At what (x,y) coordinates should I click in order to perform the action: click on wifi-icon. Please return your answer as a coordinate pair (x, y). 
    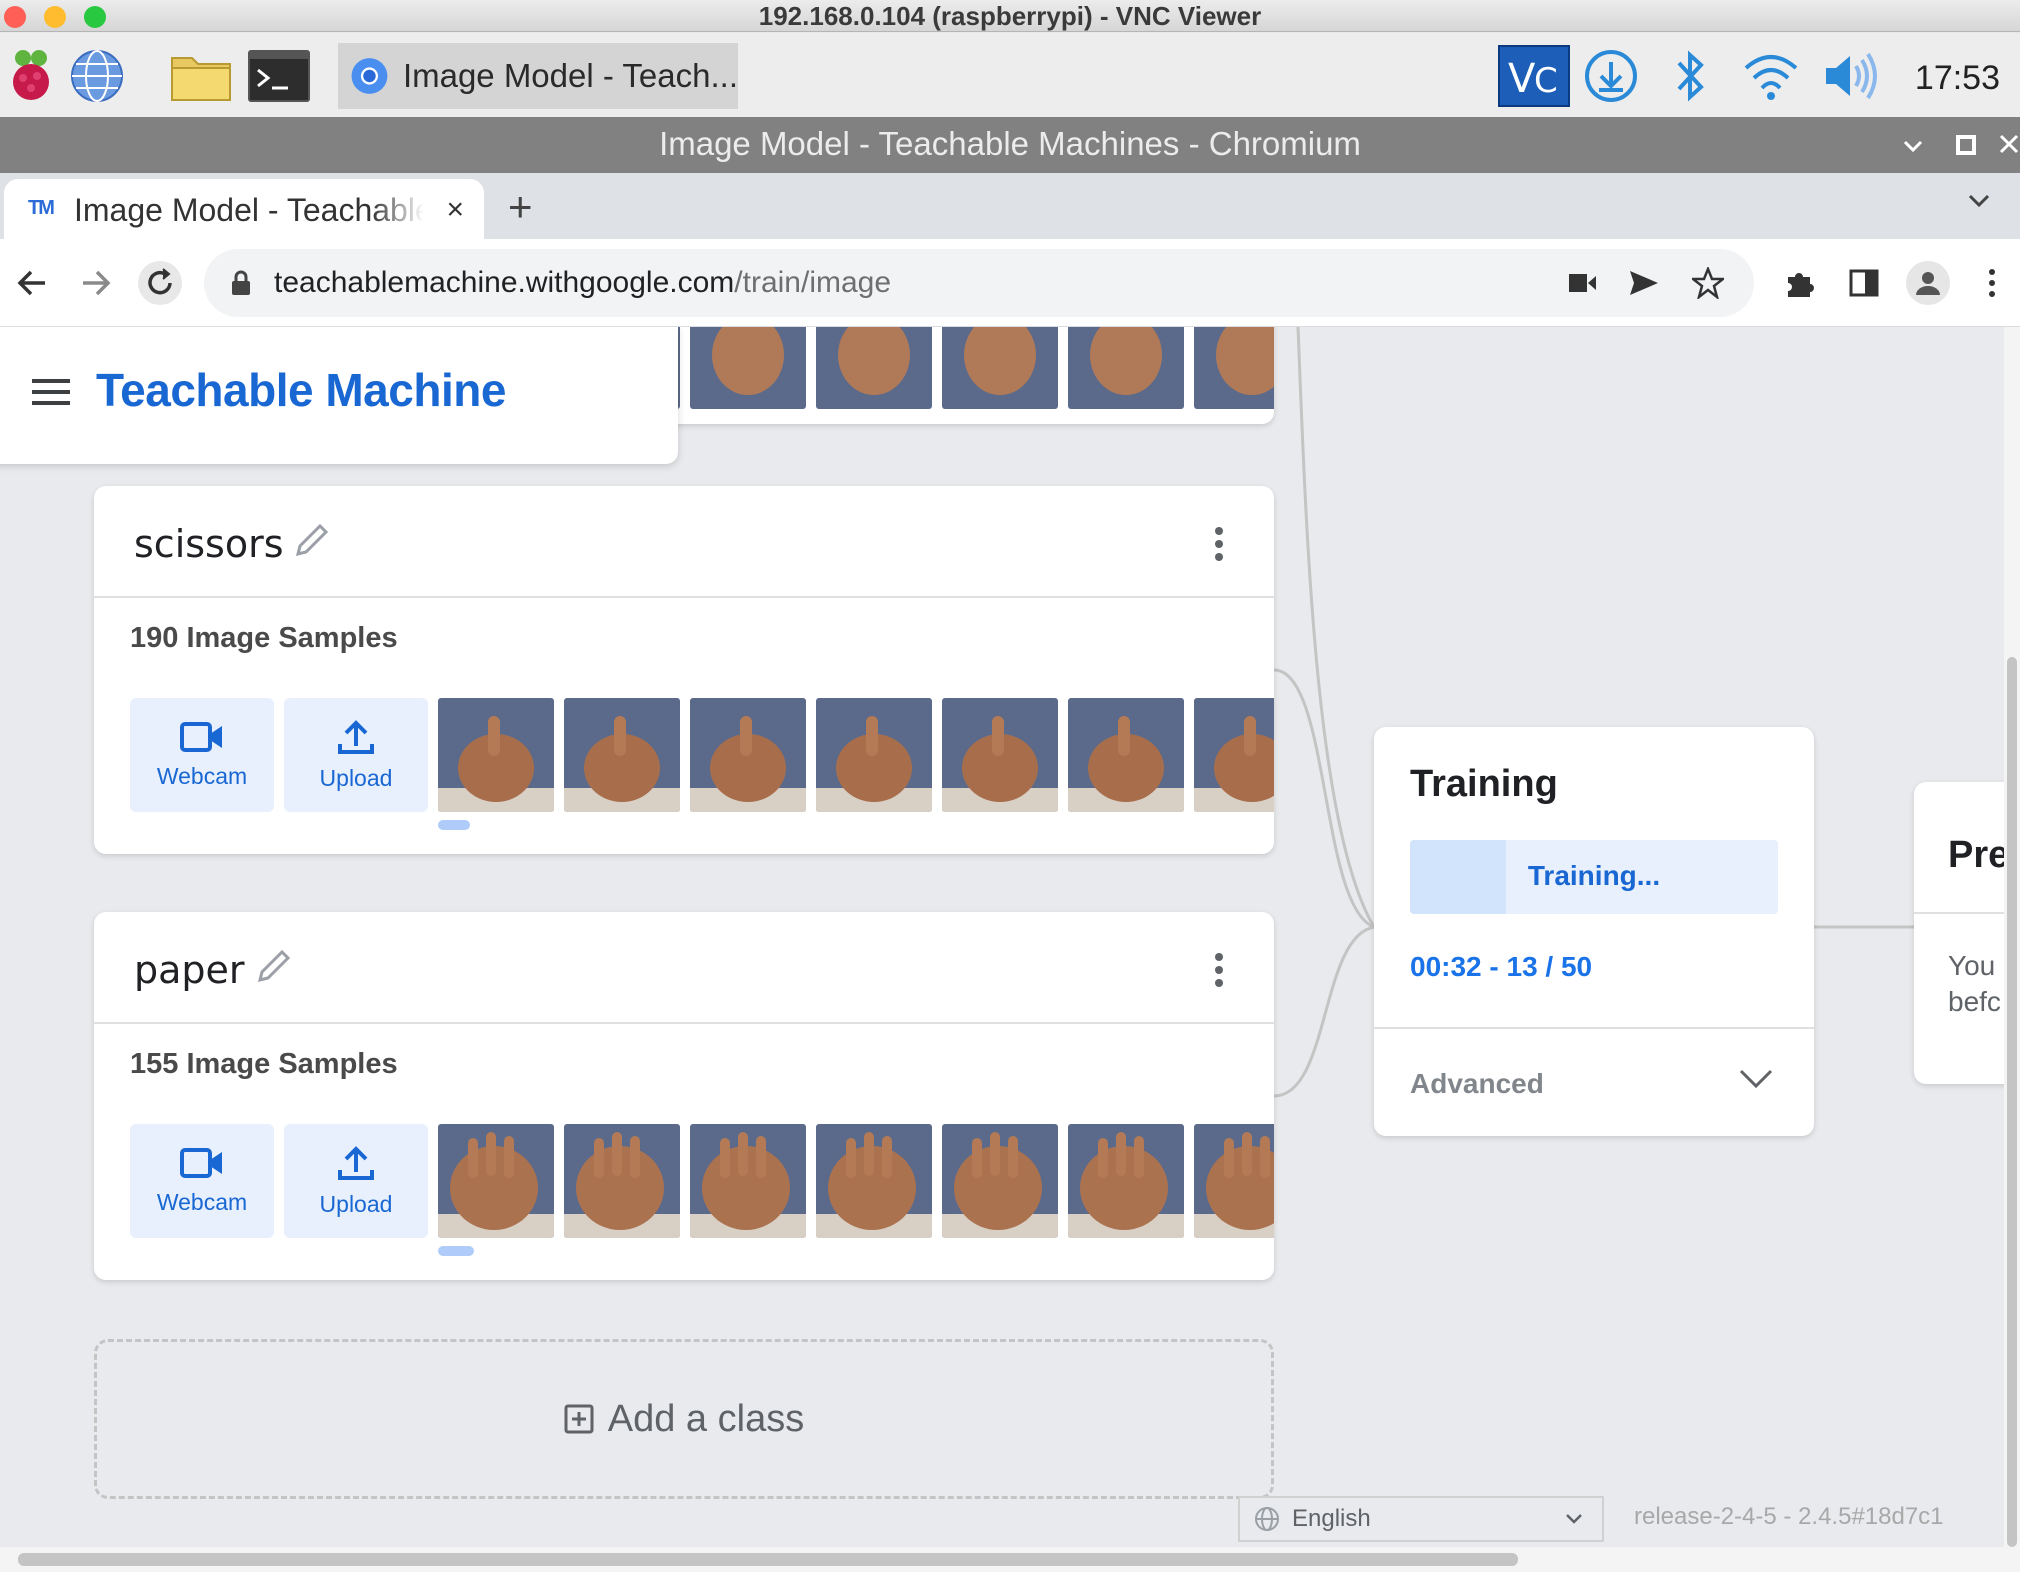
    Looking at the image, I should click on (1771, 76).